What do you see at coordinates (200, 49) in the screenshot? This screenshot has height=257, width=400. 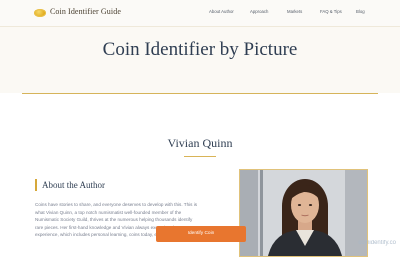 I see `page-title: Coin Identifier by Picture` at bounding box center [200, 49].